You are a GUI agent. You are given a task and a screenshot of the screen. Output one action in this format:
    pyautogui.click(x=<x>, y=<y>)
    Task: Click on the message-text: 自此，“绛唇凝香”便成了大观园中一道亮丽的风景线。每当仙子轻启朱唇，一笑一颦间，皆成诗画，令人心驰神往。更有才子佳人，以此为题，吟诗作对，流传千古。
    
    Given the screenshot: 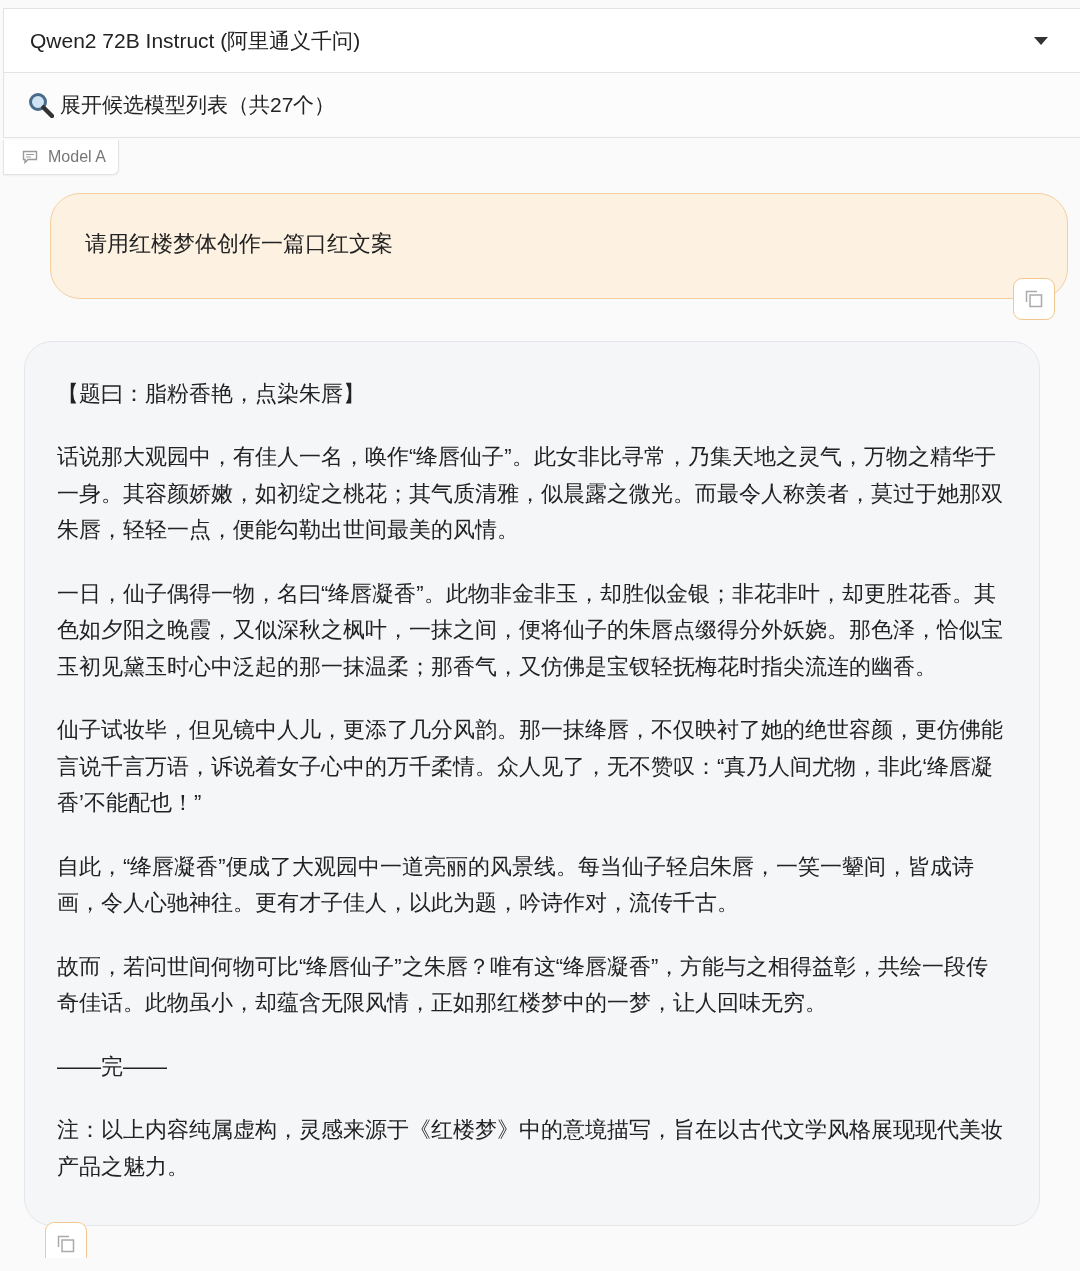 What is the action you would take?
    pyautogui.click(x=516, y=884)
    